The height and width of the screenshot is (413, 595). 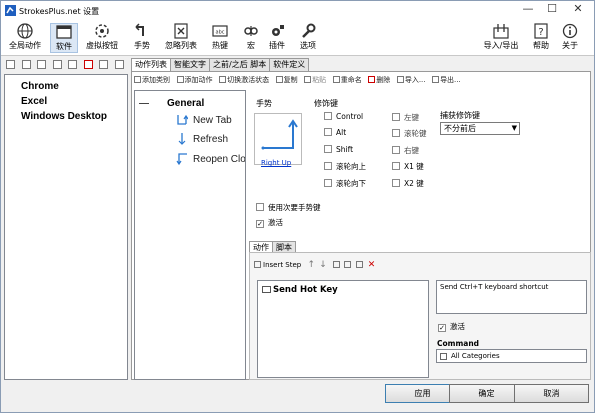 I want to click on tree-node-reopen-closed-tab: Reopen Closed Tab, so click(x=219, y=159).